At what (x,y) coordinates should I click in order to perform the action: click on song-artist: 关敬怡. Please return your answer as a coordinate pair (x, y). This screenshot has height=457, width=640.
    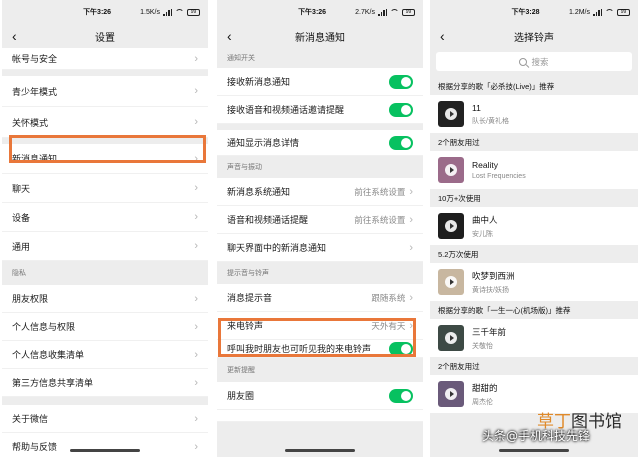
    Looking at the image, I should click on (482, 346).